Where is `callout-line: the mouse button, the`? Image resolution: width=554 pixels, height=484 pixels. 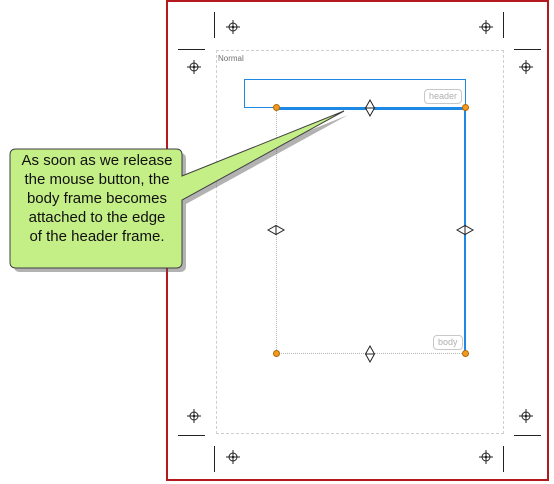 callout-line: the mouse button, the is located at coordinates (97, 179).